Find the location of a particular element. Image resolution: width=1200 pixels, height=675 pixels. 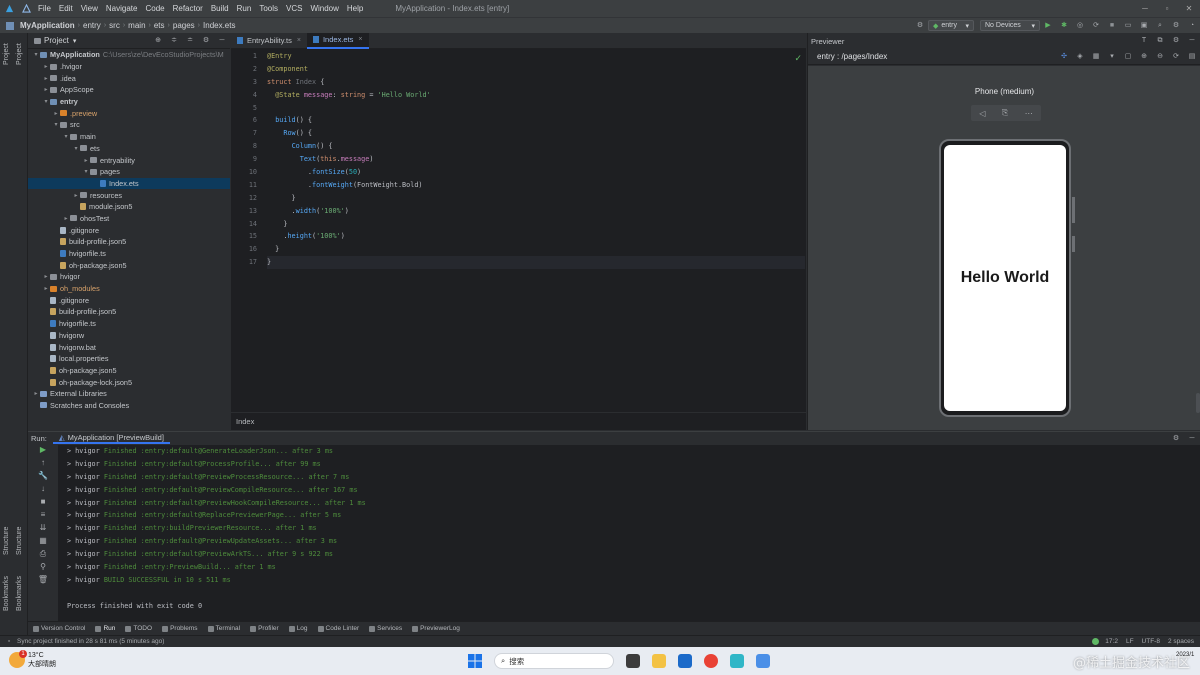

tree-item: ▾ main is located at coordinates (129, 137).